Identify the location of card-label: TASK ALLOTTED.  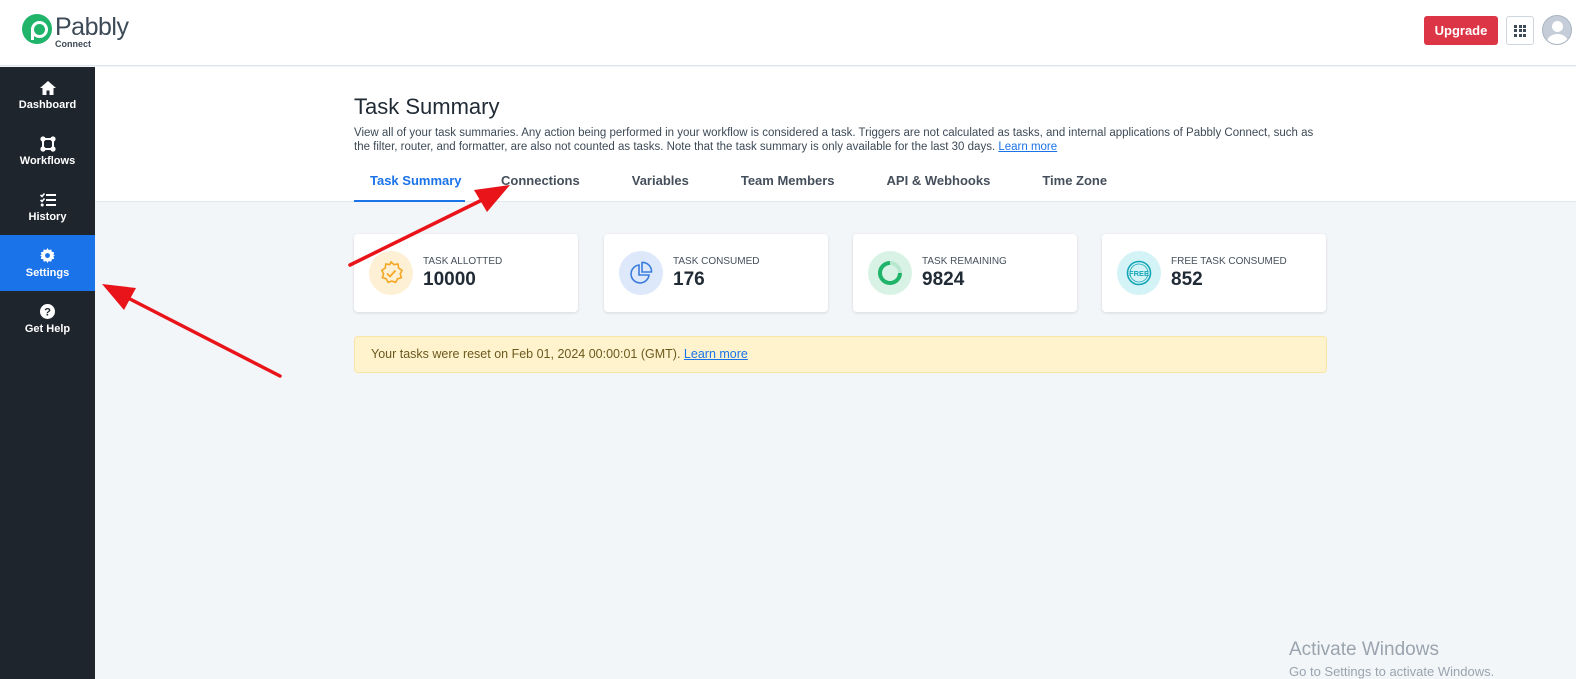
(463, 261).